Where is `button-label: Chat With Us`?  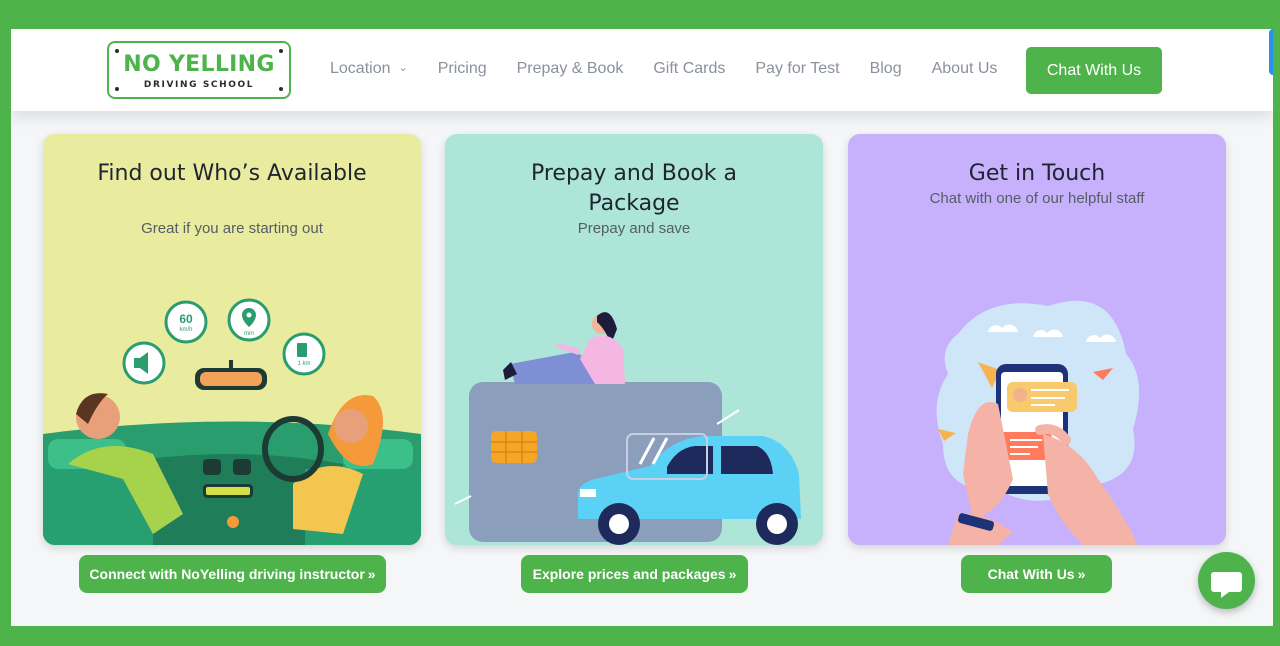 button-label: Chat With Us is located at coordinates (1031, 574).